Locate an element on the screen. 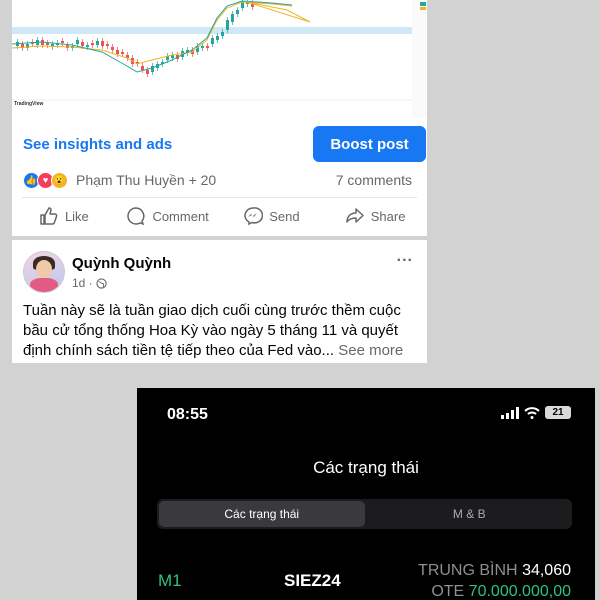 The image size is (600, 600). post-meta: 1d · is located at coordinates (89, 283).